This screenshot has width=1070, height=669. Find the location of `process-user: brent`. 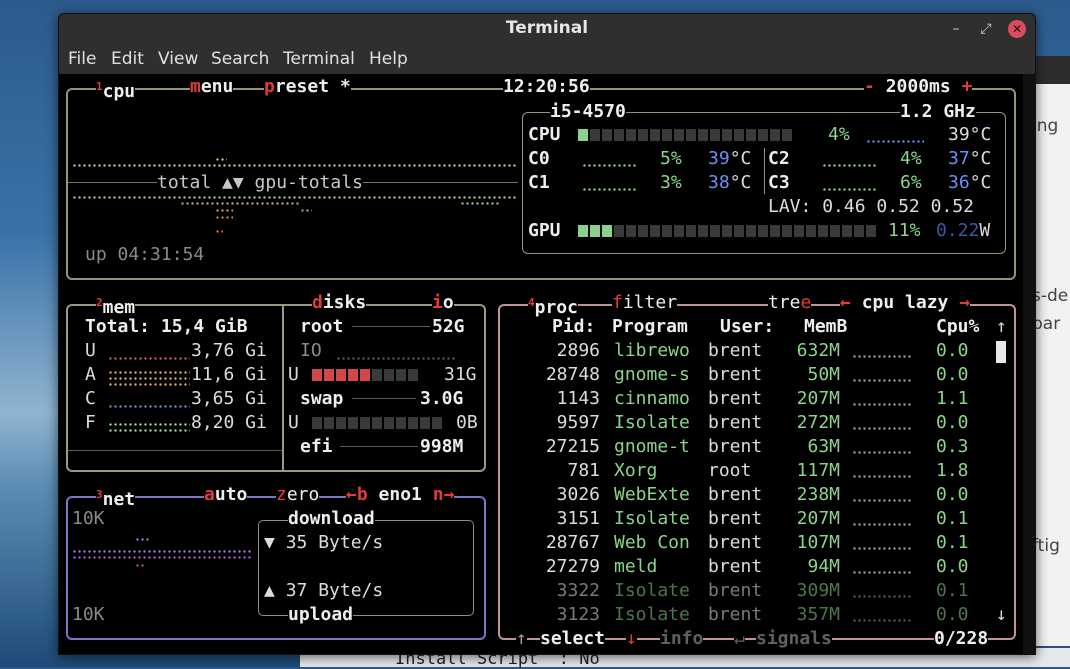

process-user: brent is located at coordinates (735, 374).